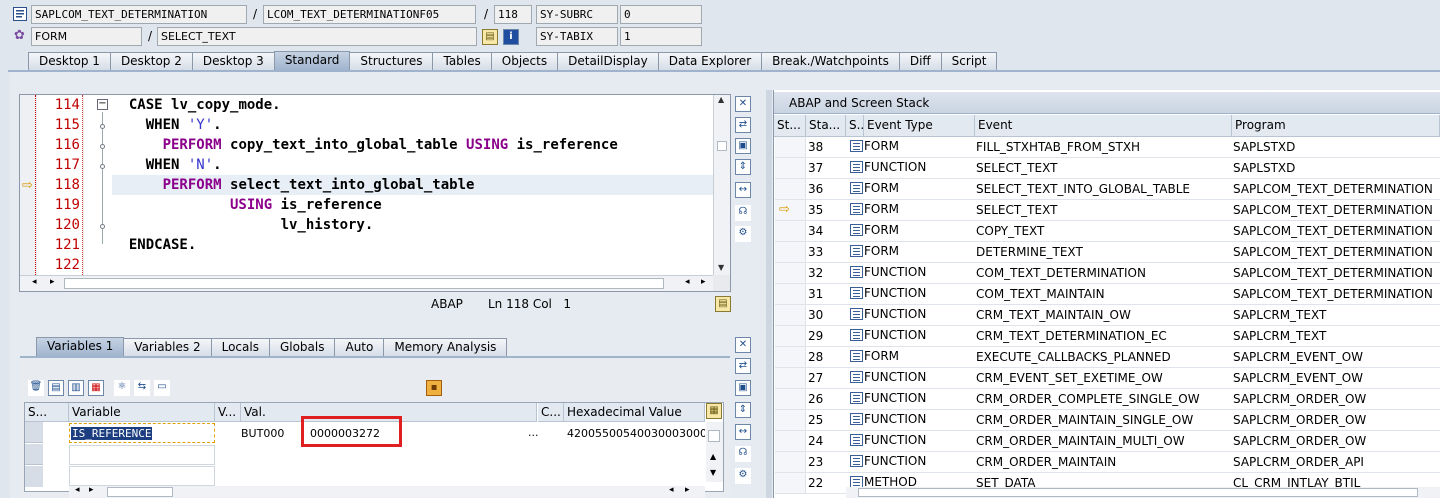 Image resolution: width=1440 pixels, height=498 pixels. What do you see at coordinates (302, 347) in the screenshot?
I see `var-tab-globals: Globals` at bounding box center [302, 347].